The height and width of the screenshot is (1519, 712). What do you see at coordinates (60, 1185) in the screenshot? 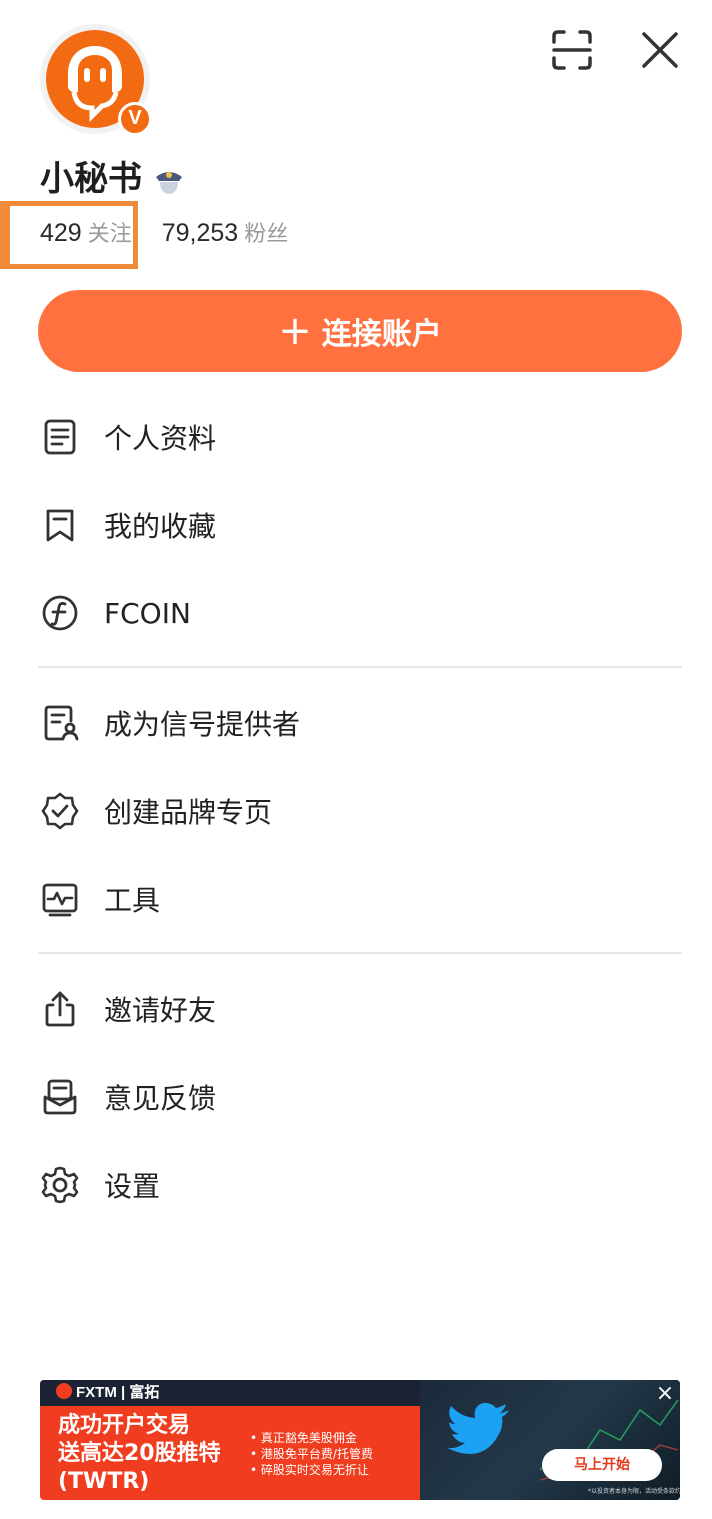
I see `gear-icon` at bounding box center [60, 1185].